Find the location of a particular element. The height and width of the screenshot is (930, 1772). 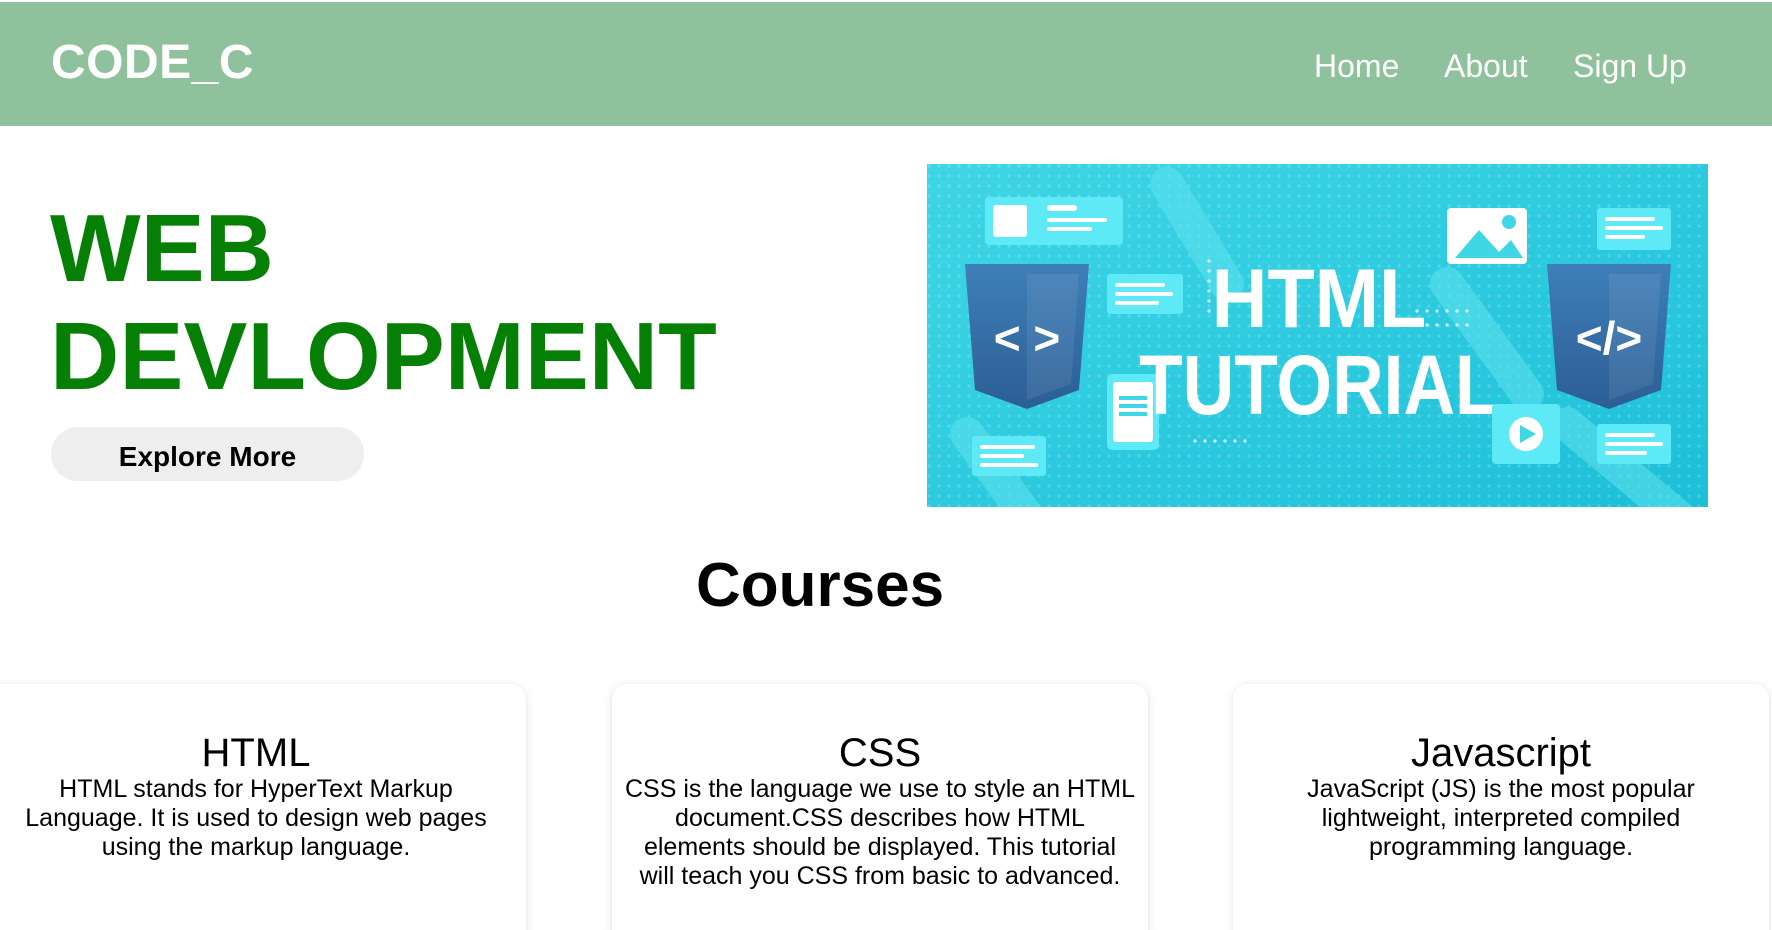

course-card-title: Javascript is located at coordinates (1501, 753).